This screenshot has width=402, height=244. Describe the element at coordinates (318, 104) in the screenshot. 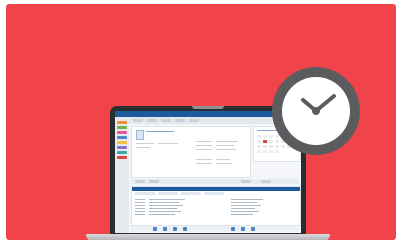

I see `clock-hands` at that location.